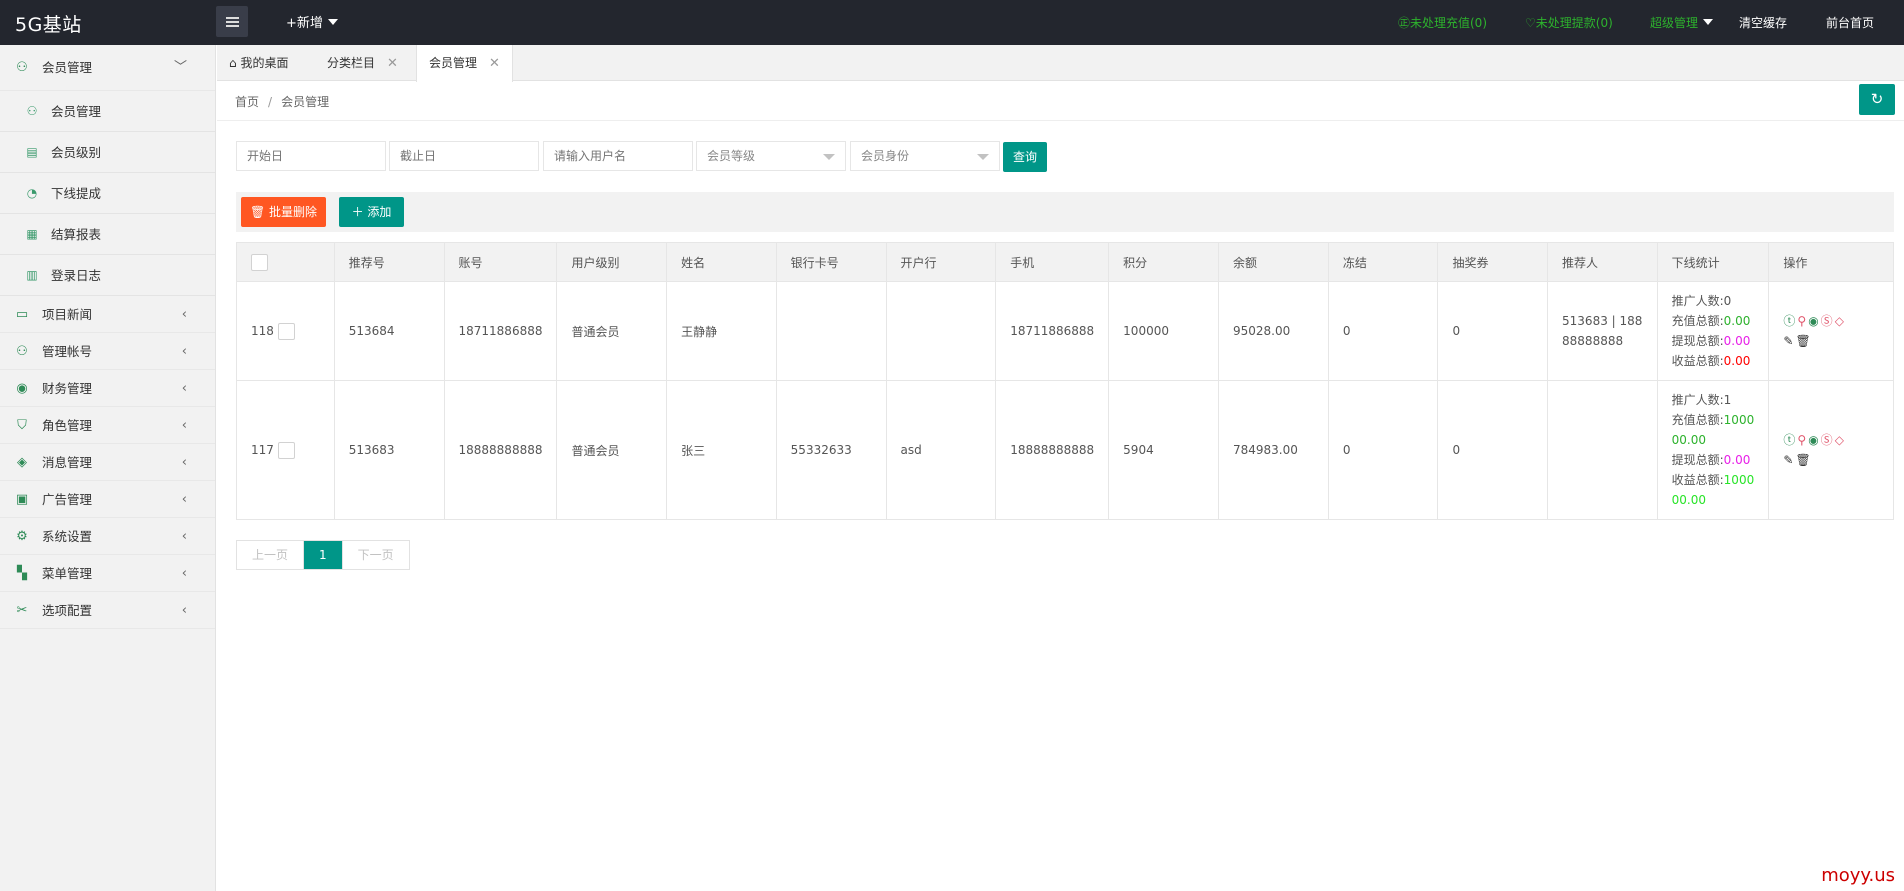 Image resolution: width=1904 pixels, height=891 pixels. I want to click on stat-label: 收益总额:, so click(1697, 480).